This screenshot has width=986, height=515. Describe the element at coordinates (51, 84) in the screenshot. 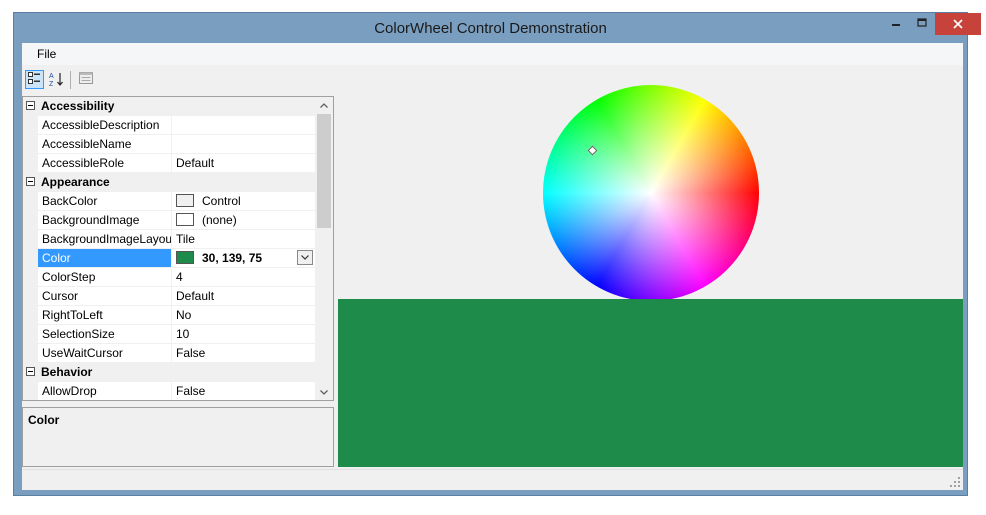

I see `svg-text: Z` at that location.